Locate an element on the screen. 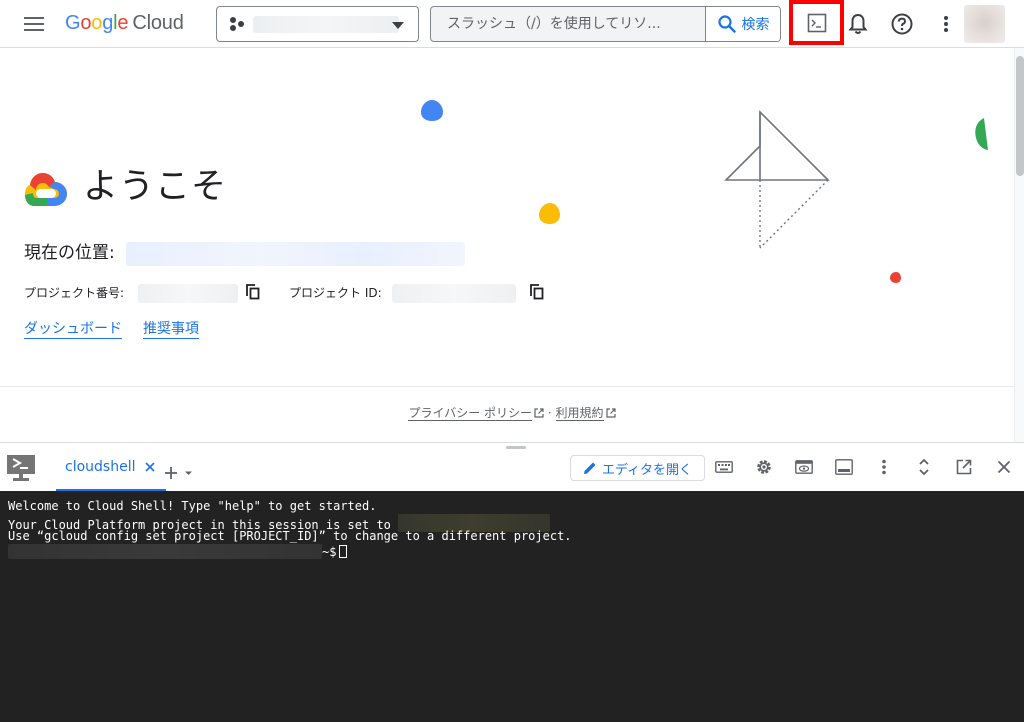 The height and width of the screenshot is (722, 1024). copy-project-id-button is located at coordinates (538, 293).